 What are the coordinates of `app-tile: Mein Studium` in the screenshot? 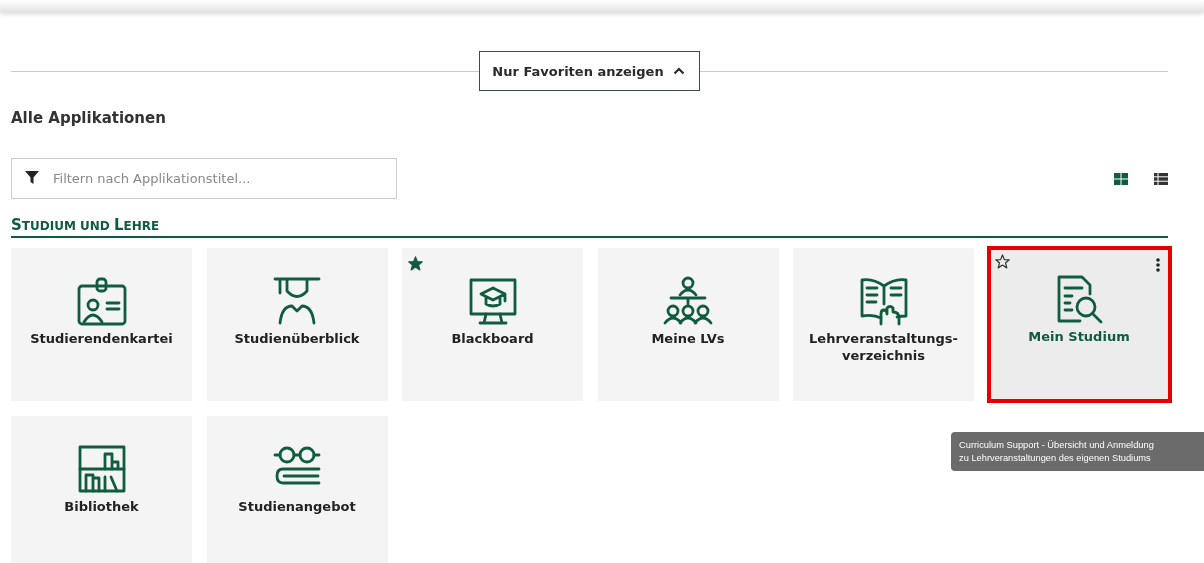 It's located at (1079, 324).